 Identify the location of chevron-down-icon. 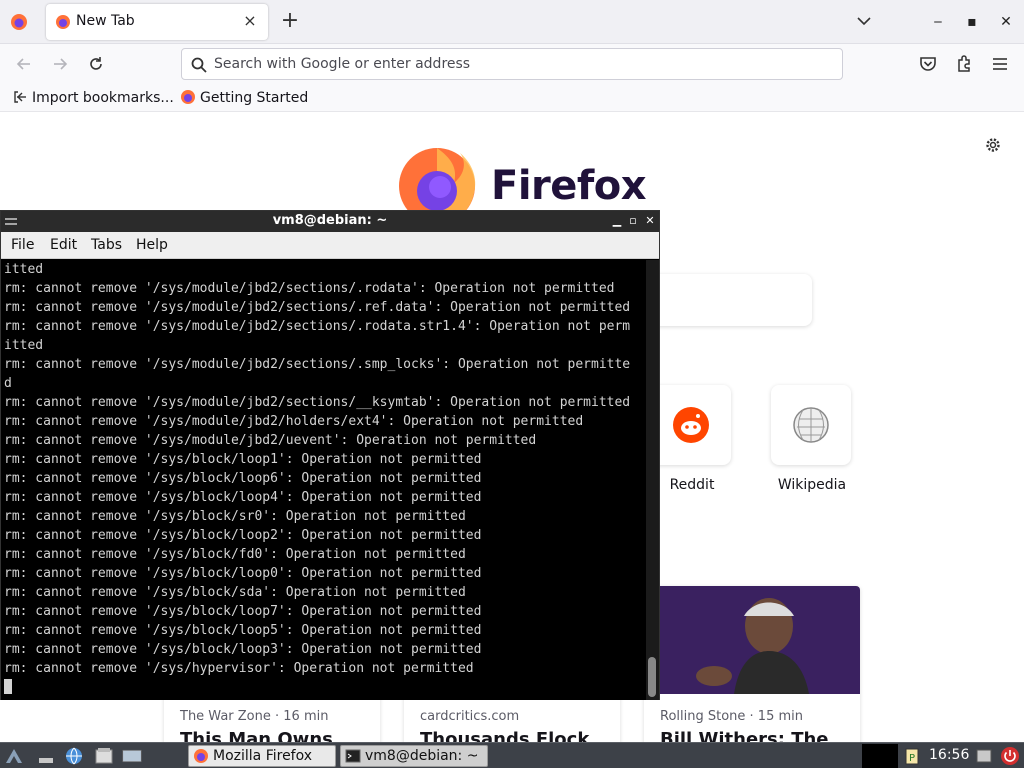
(864, 21).